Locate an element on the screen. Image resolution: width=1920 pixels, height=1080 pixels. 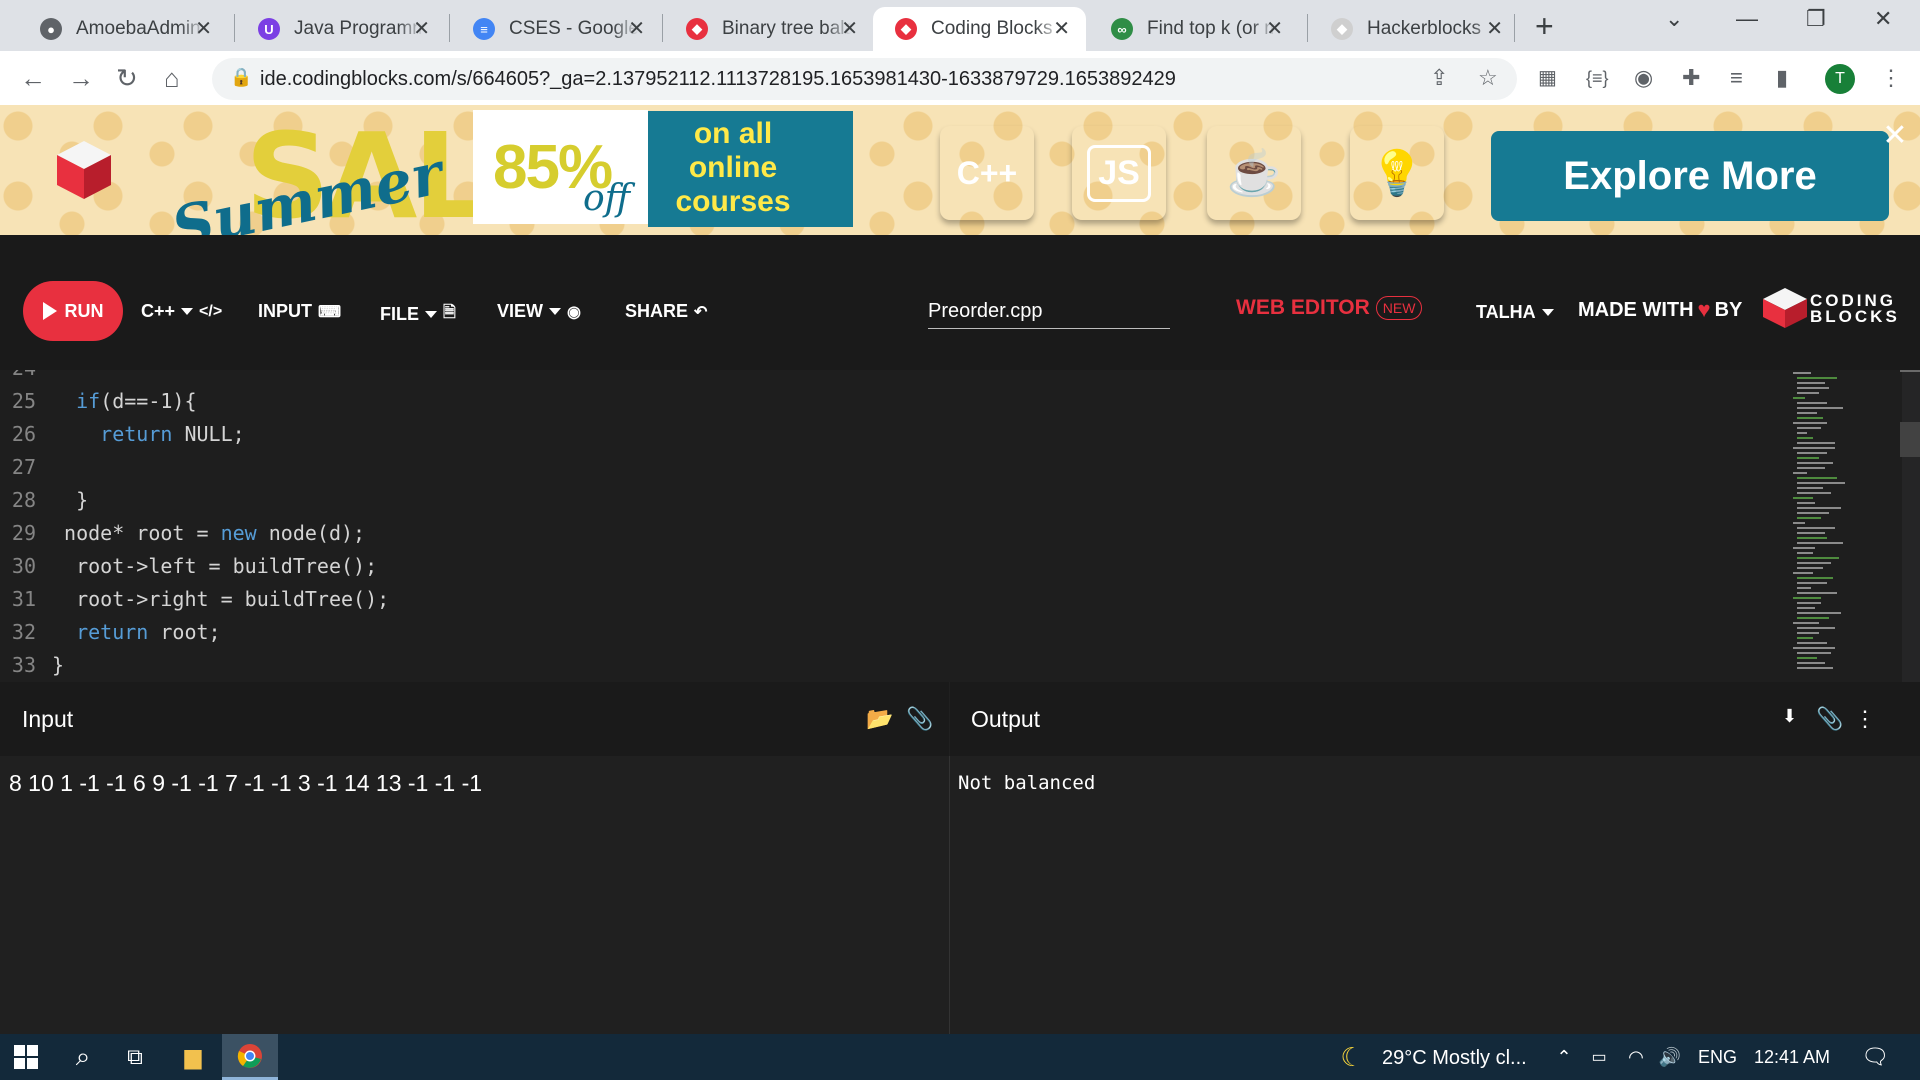
weather-moon-icon: ☾ is located at coordinates (1352, 1057).